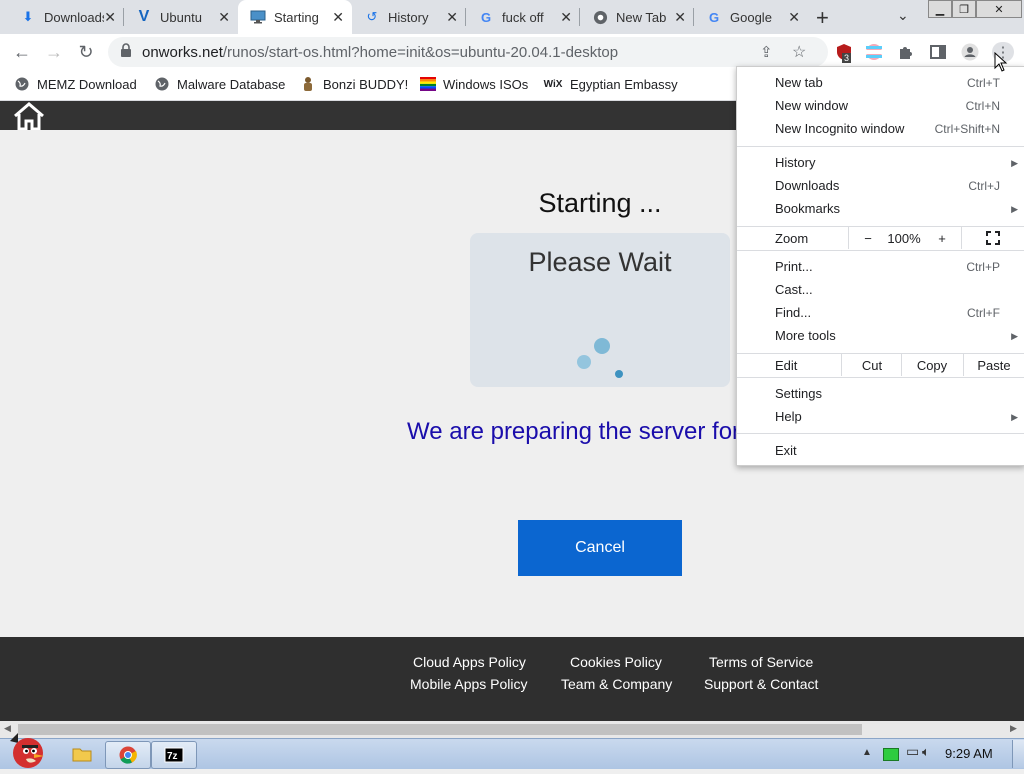 Image resolution: width=1024 pixels, height=774 pixels. Describe the element at coordinates (807, 208) in the screenshot. I see `menu-bookmarks: Bookmarks` at that location.